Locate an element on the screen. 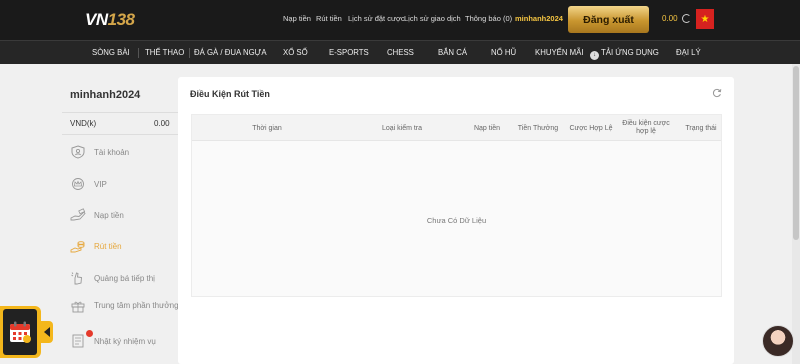 The image size is (800, 364). nav-item-cockfight-racing: ĐÁ GÀ / ĐUA NGỰA is located at coordinates (230, 52).